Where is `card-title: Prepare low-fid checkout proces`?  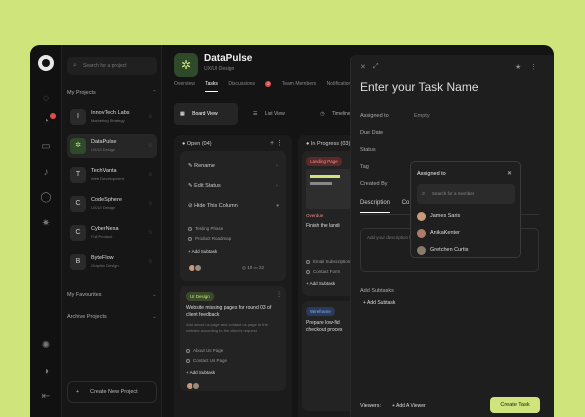 card-title: Prepare low-fid checkout proces is located at coordinates (324, 326).